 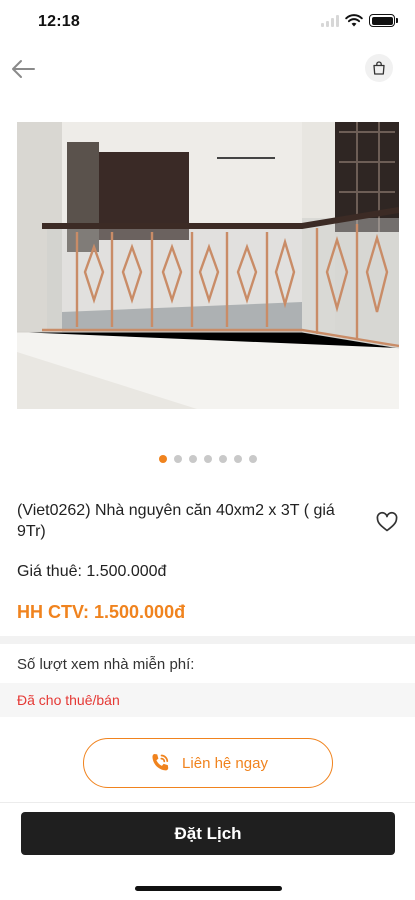 I want to click on back-button, so click(x=23, y=69).